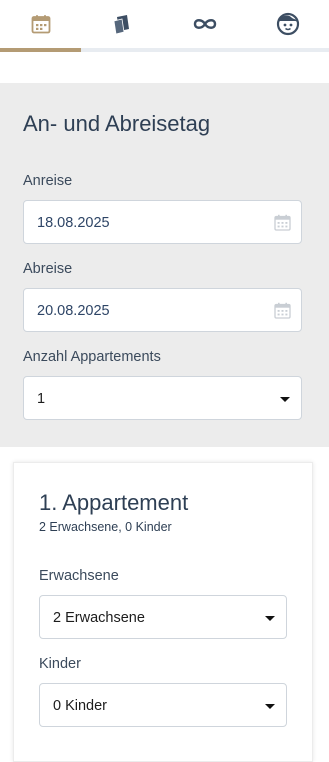  Describe the element at coordinates (80, 706) in the screenshot. I see `children-value: 0 Kinder` at that location.